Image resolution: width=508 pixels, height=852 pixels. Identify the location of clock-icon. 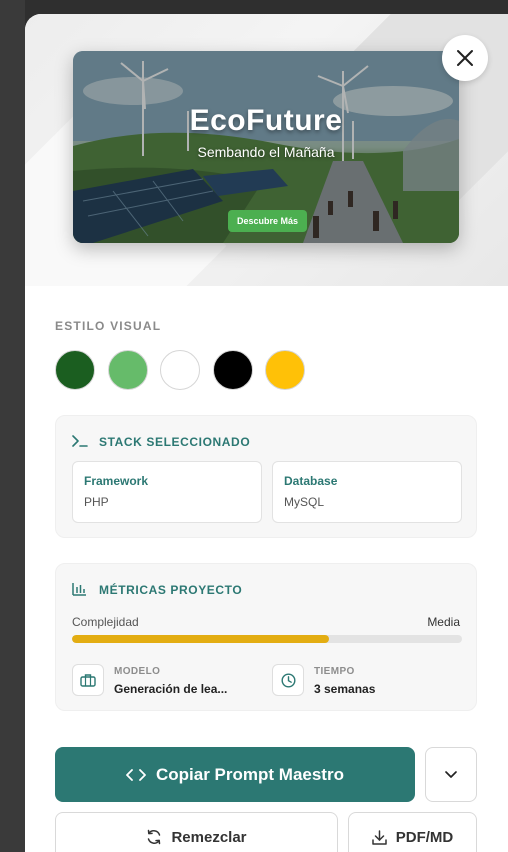
(288, 680).